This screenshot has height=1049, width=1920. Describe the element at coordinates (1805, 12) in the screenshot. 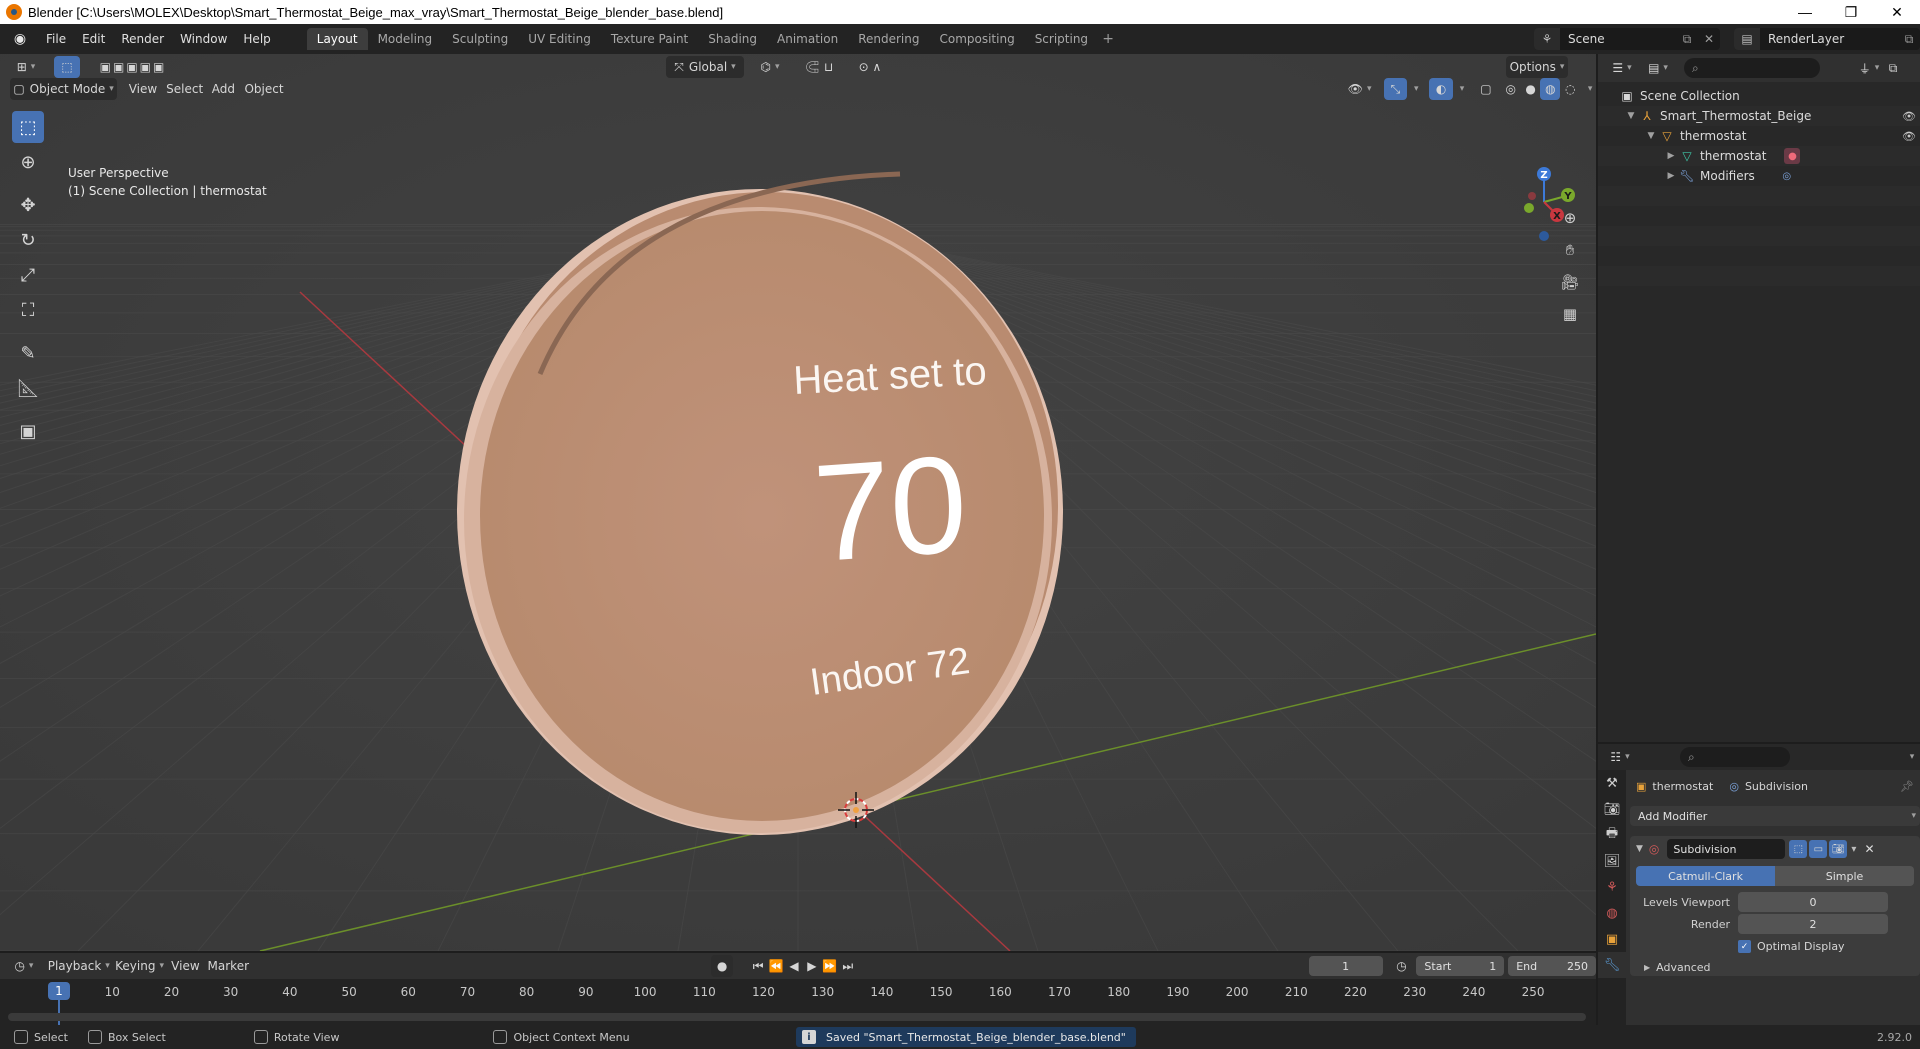

I see `minimize-button: —` at that location.